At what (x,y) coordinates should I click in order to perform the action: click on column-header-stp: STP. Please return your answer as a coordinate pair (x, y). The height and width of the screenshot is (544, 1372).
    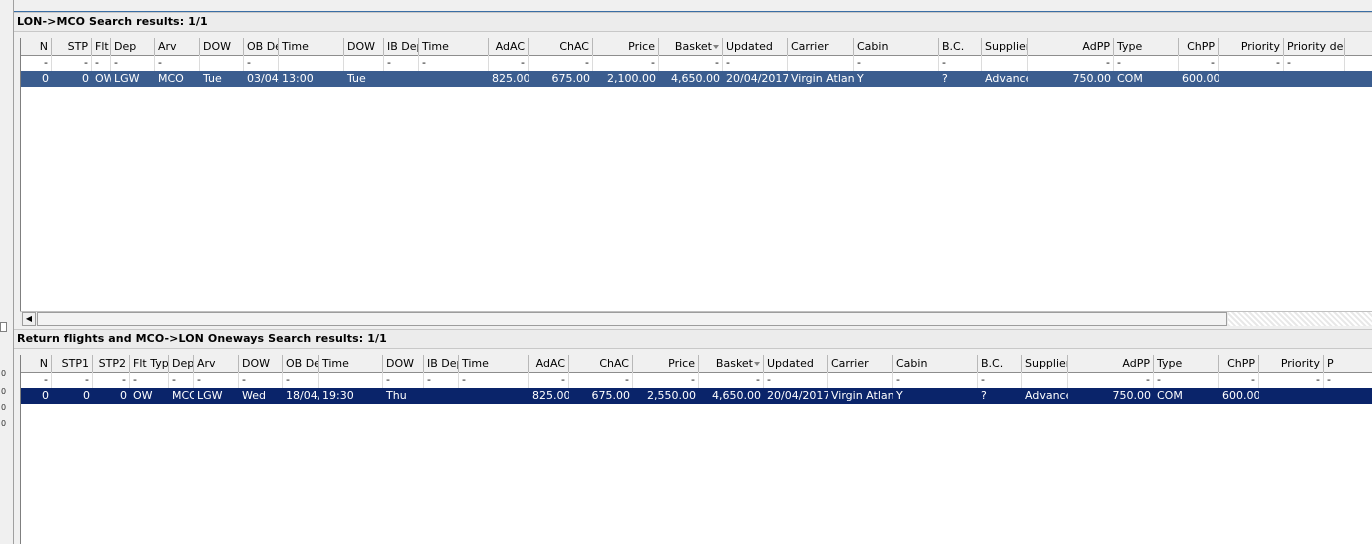
    Looking at the image, I should click on (72, 46).